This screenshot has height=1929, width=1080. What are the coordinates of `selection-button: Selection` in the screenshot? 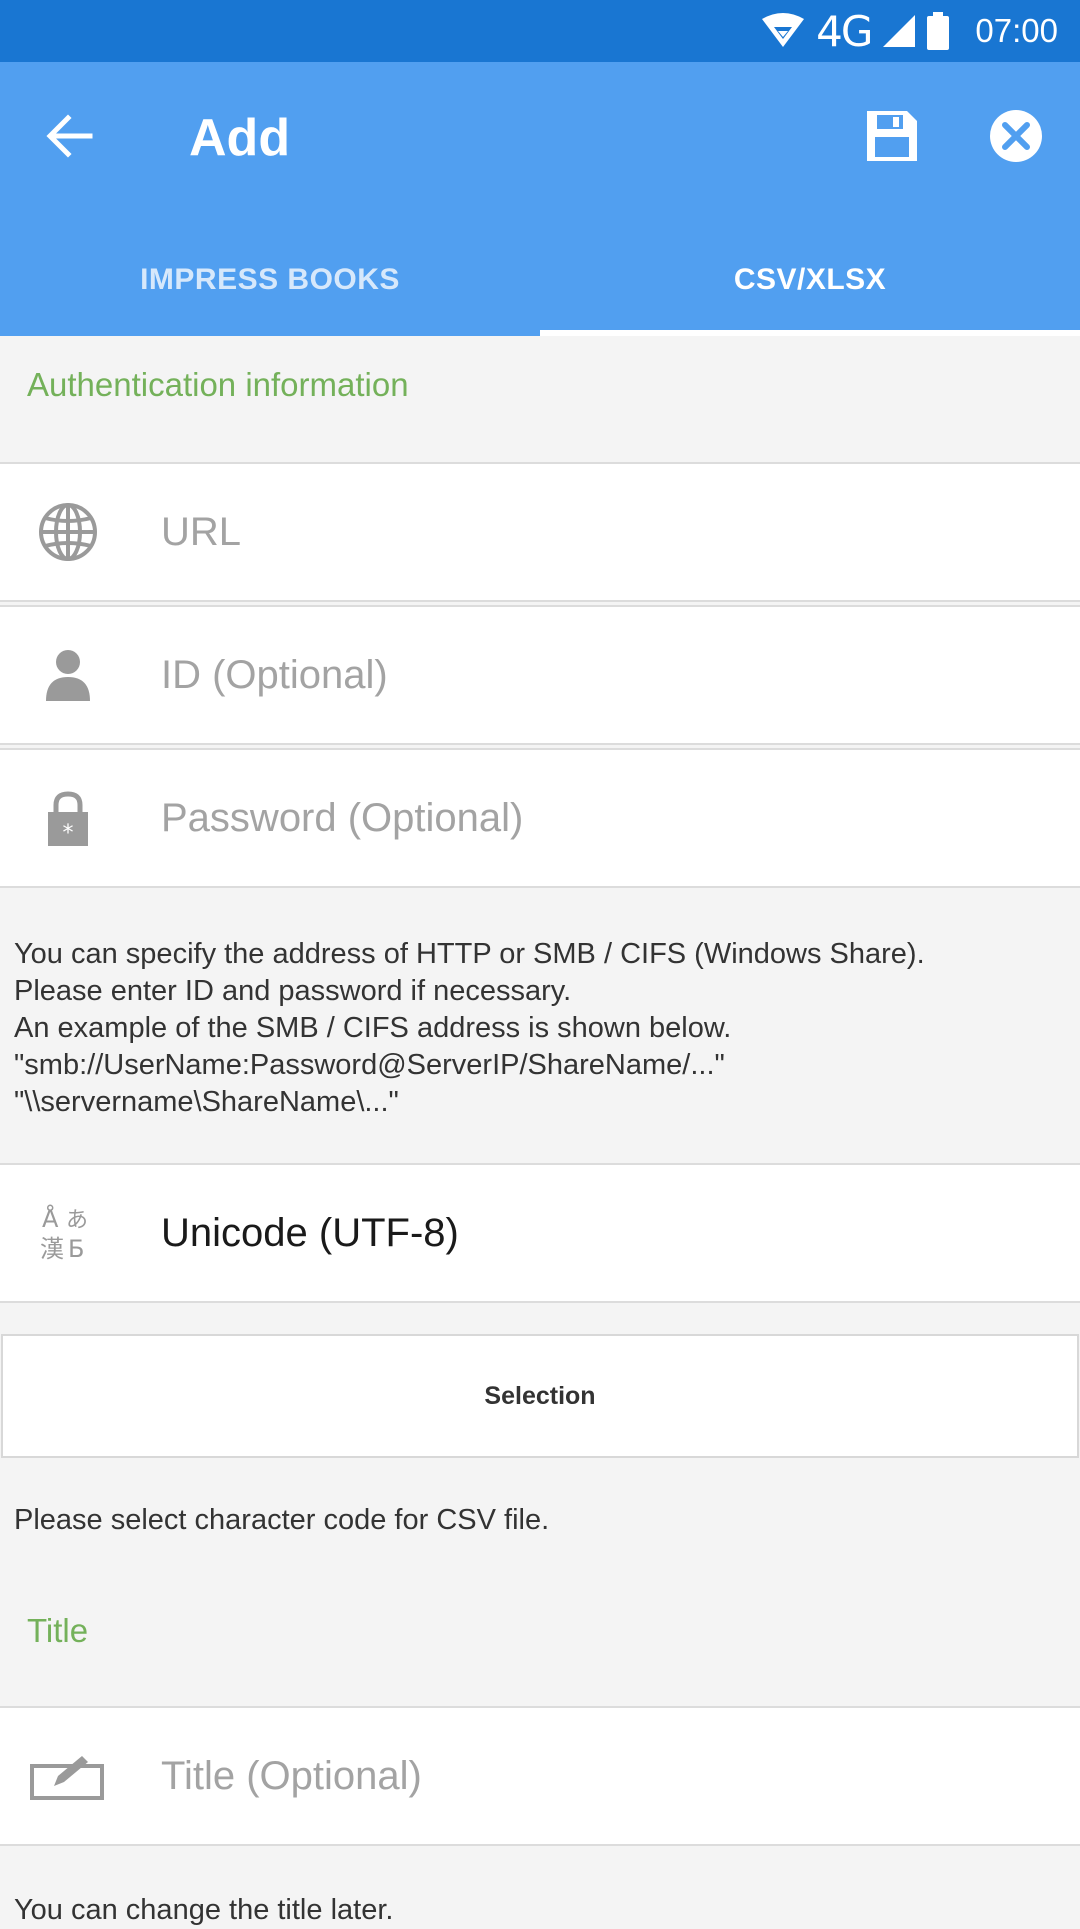 It's located at (540, 1396).